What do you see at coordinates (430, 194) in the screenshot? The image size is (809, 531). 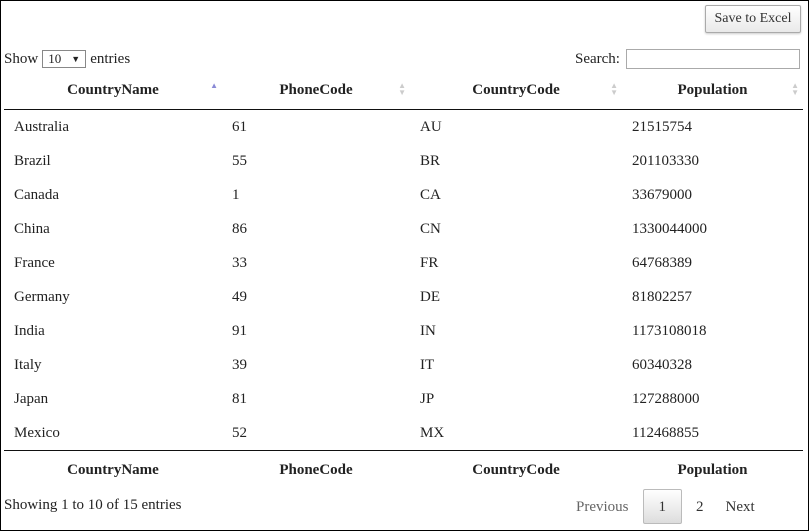 I see `country-code-cell: CA` at bounding box center [430, 194].